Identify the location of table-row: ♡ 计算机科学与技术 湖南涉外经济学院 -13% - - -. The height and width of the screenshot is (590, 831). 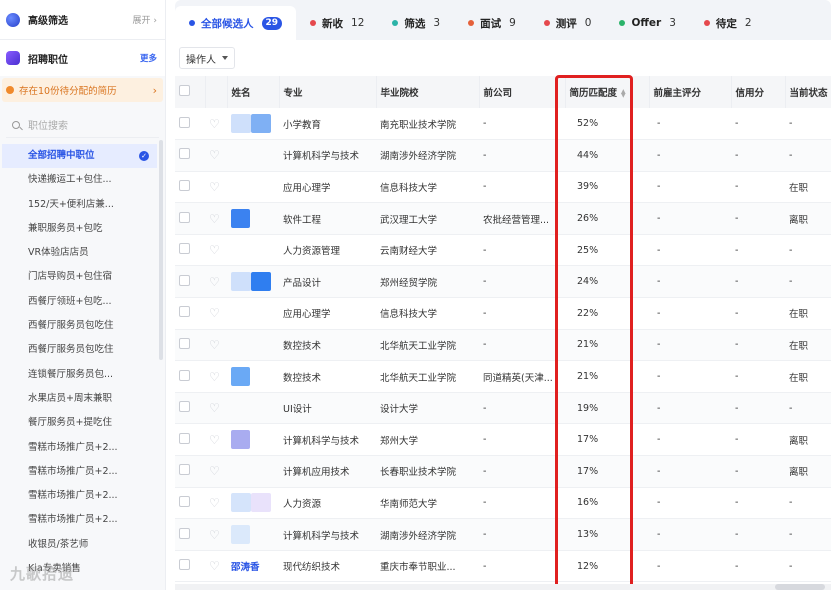
(503, 534).